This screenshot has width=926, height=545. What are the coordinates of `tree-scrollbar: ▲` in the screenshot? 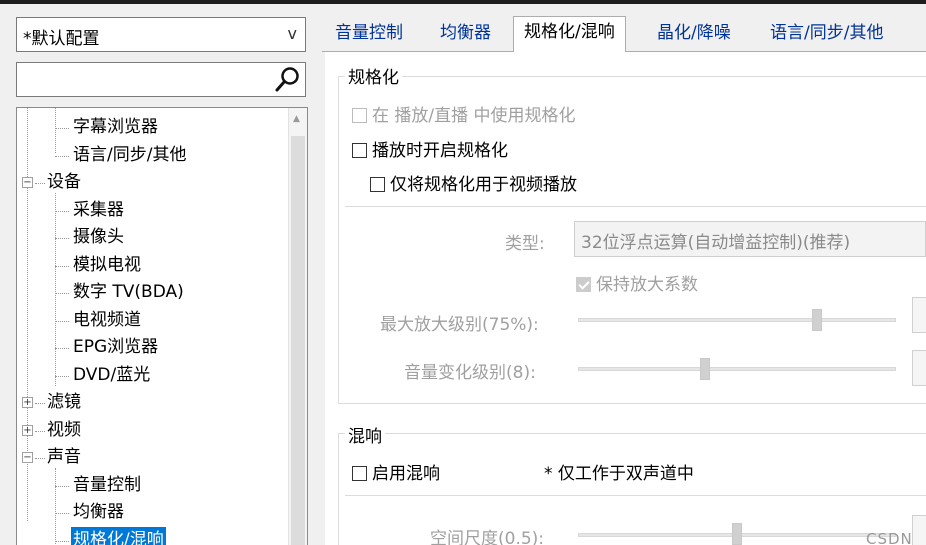 It's located at (297, 326).